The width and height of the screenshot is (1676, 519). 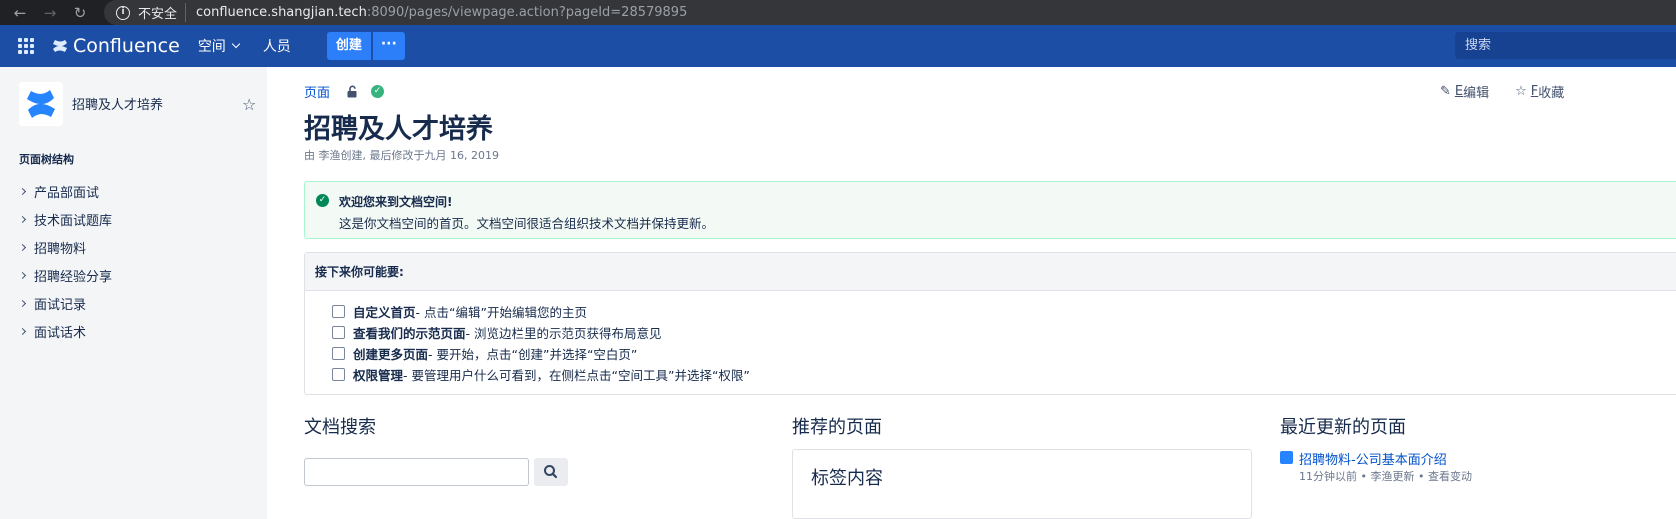 What do you see at coordinates (60, 331) in the screenshot?
I see `tree-item-label: 面试话术` at bounding box center [60, 331].